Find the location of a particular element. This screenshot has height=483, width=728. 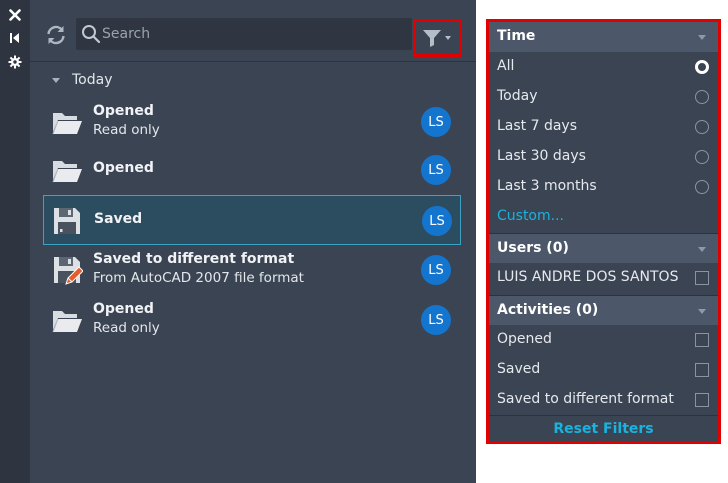

filter-icon is located at coordinates (436, 38).